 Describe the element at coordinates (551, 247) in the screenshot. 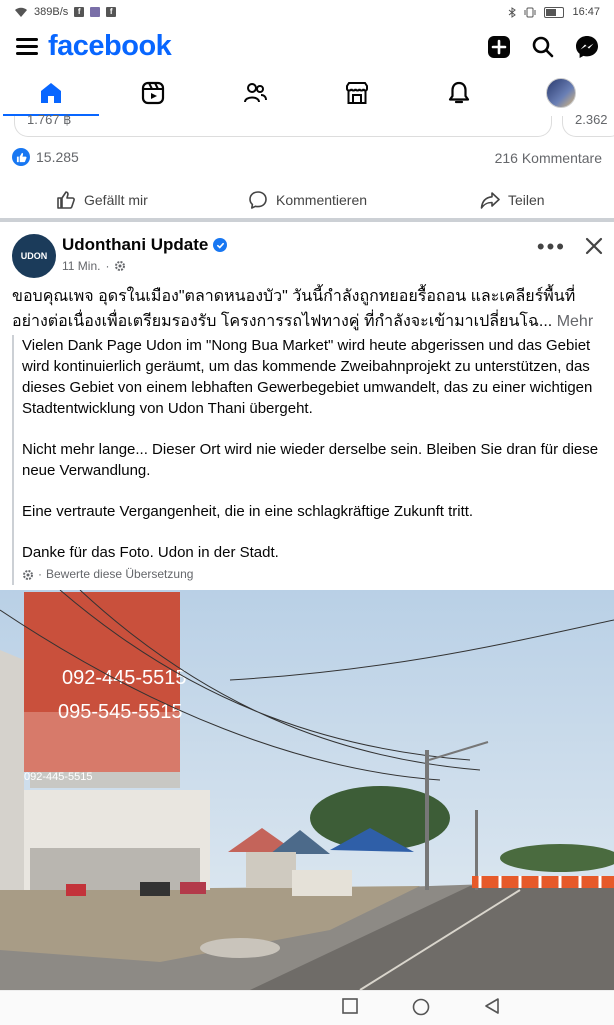

I see `more-options-button: •••` at that location.